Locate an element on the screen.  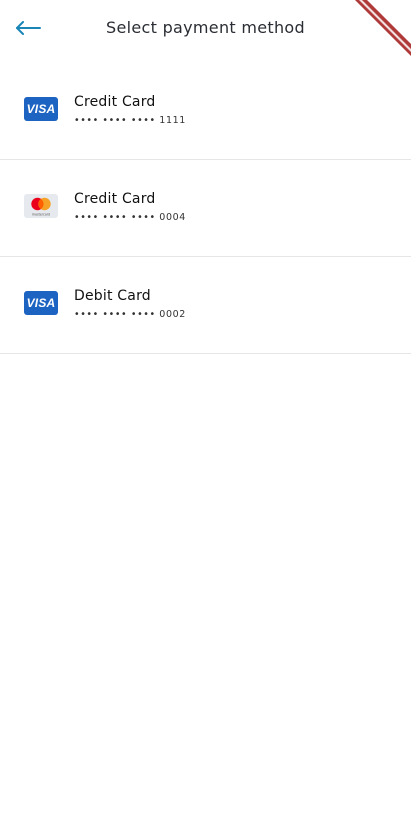
svg-text: mastercard is located at coordinates (41, 215).